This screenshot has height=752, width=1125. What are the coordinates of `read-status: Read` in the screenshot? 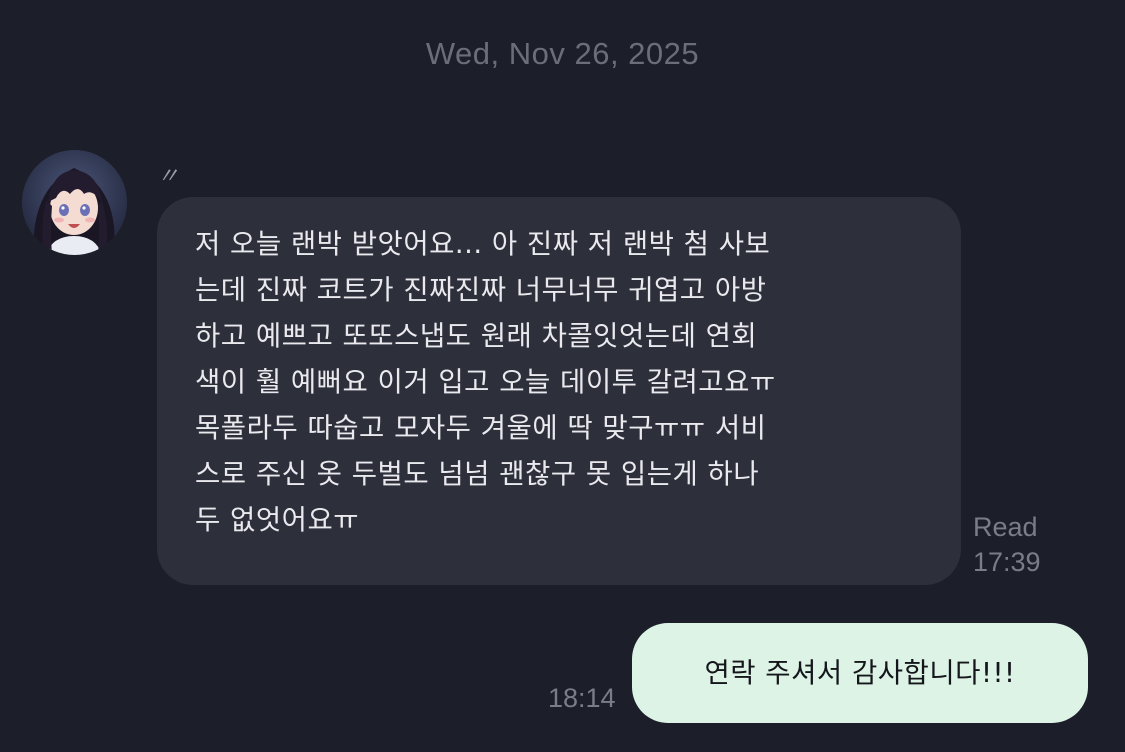 It's located at (1005, 527).